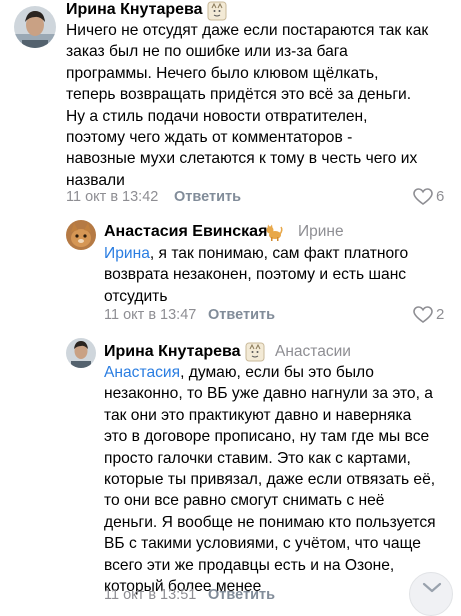 The height and width of the screenshot is (616, 461). I want to click on mention-link: Ирина, so click(127, 253).